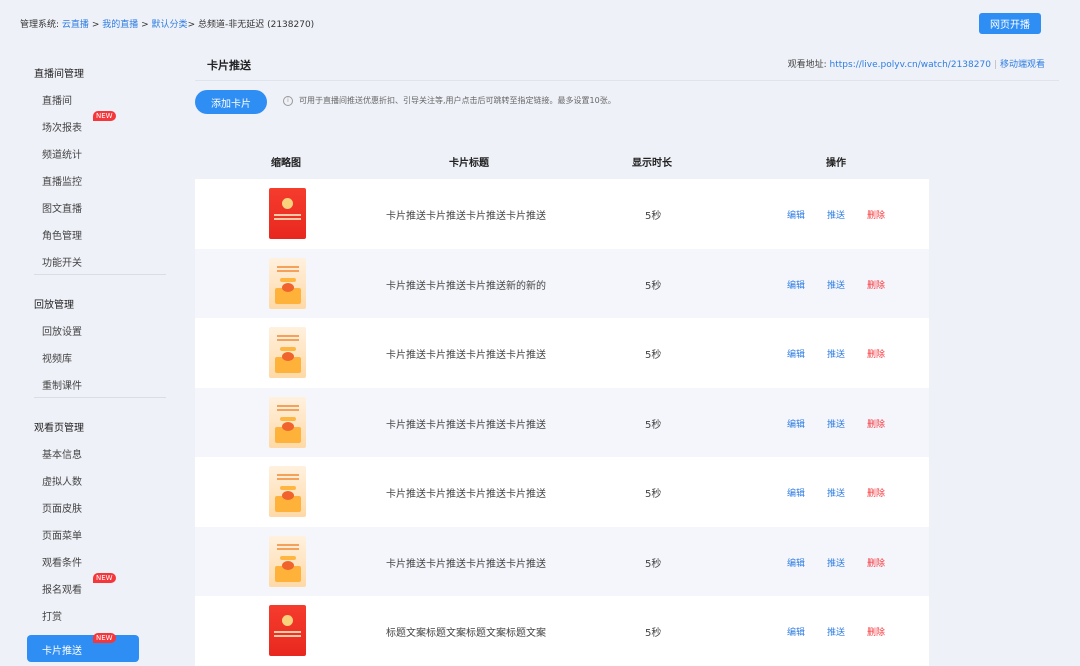 The width and height of the screenshot is (1080, 666). I want to click on sidebar-item-video-library: 视频库, so click(57, 357).